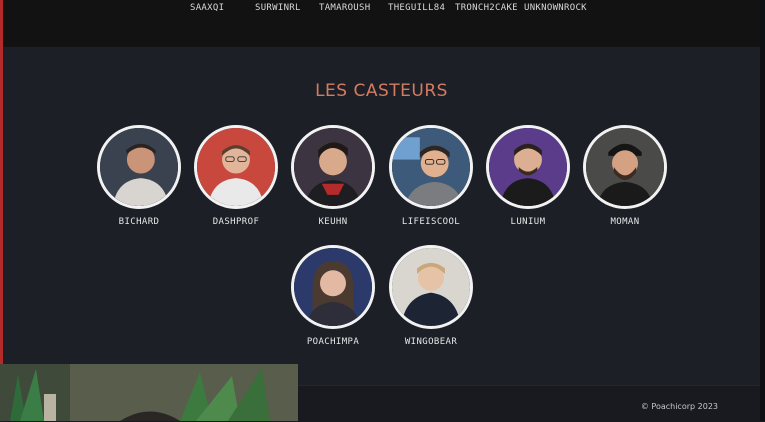  Describe the element at coordinates (278, 8) in the screenshot. I see `player-name: SURWINRL` at that location.